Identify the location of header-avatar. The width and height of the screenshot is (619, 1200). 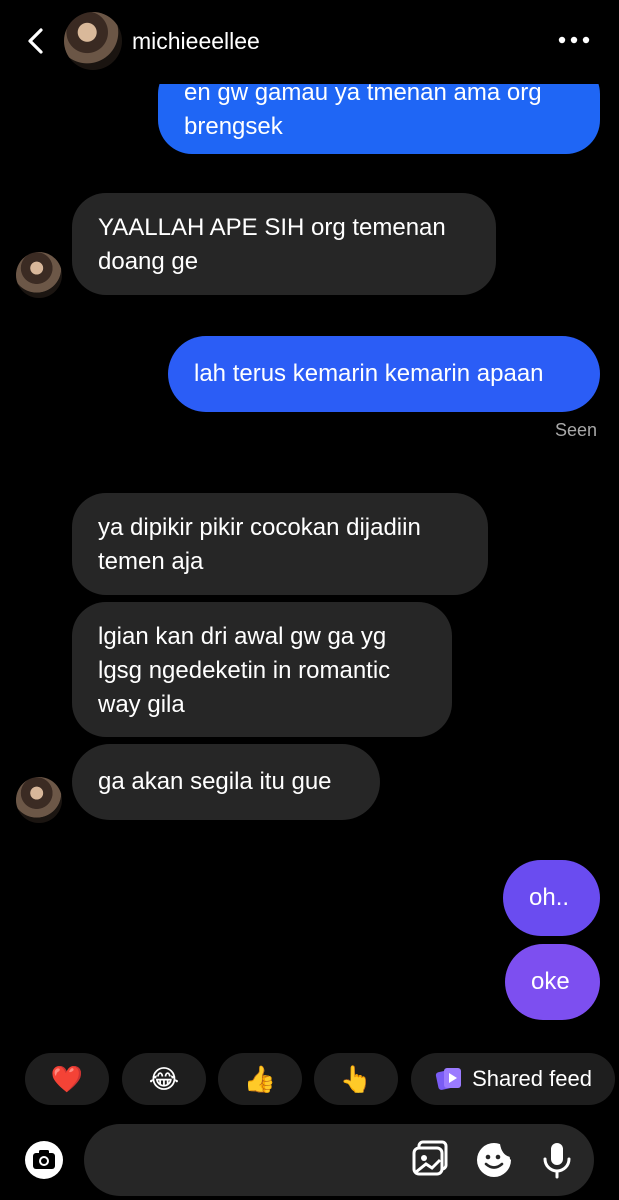
(93, 41).